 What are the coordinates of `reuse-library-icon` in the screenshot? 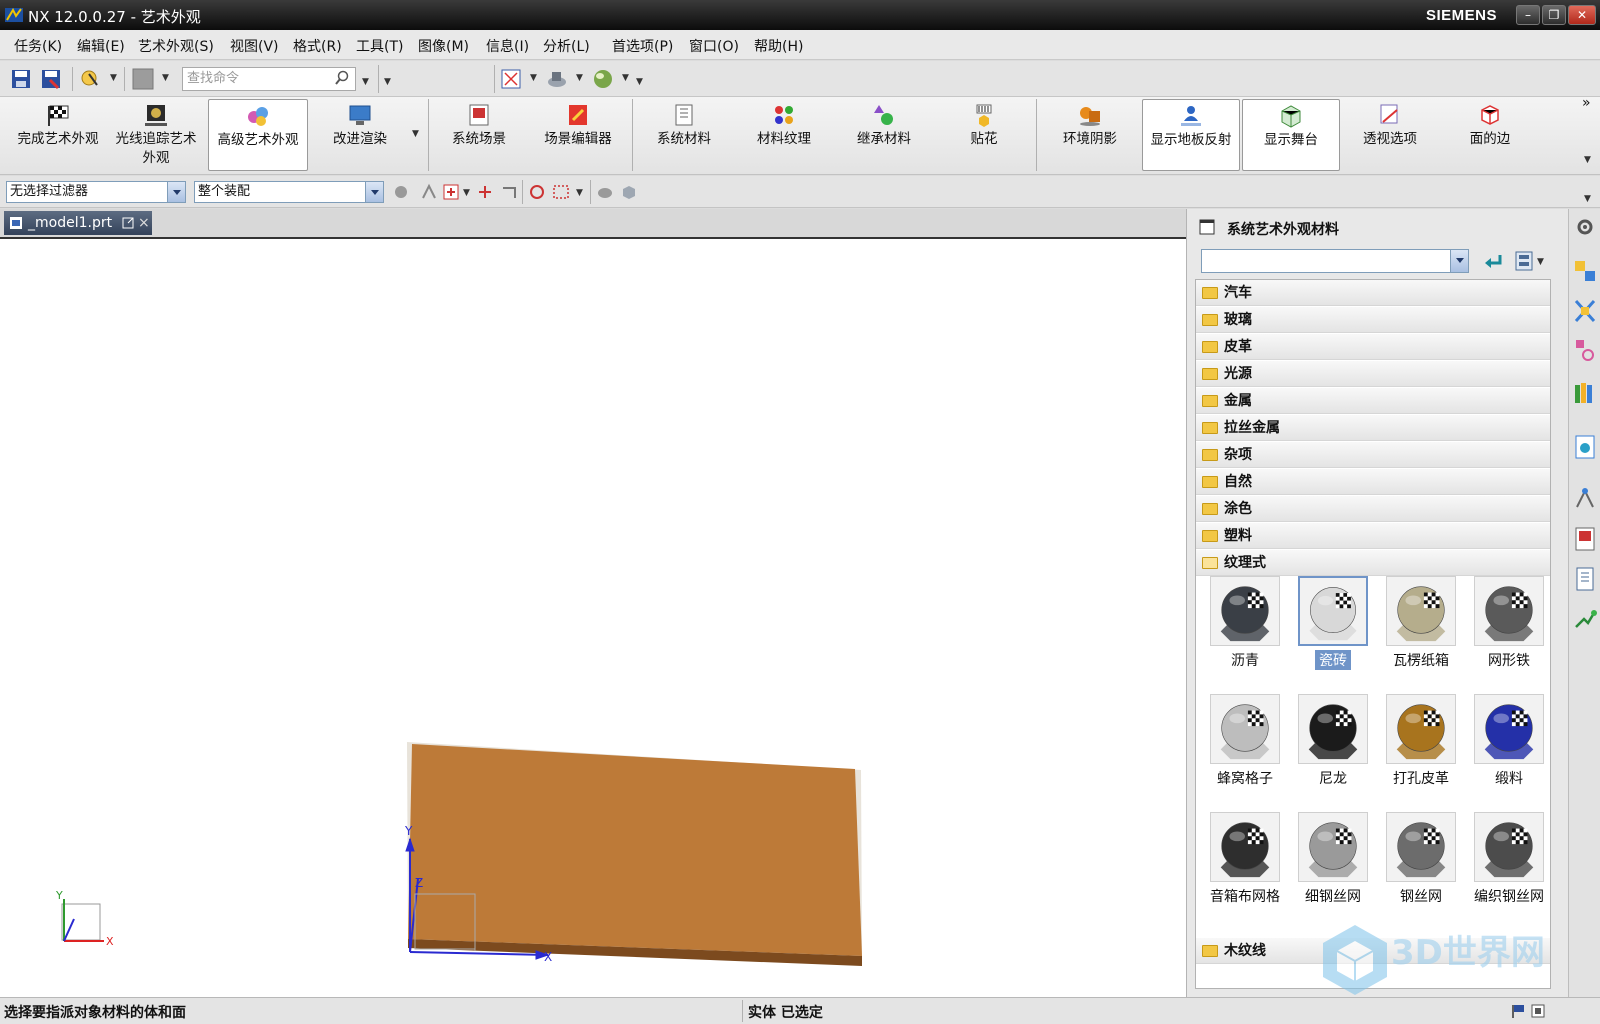 It's located at (1585, 393).